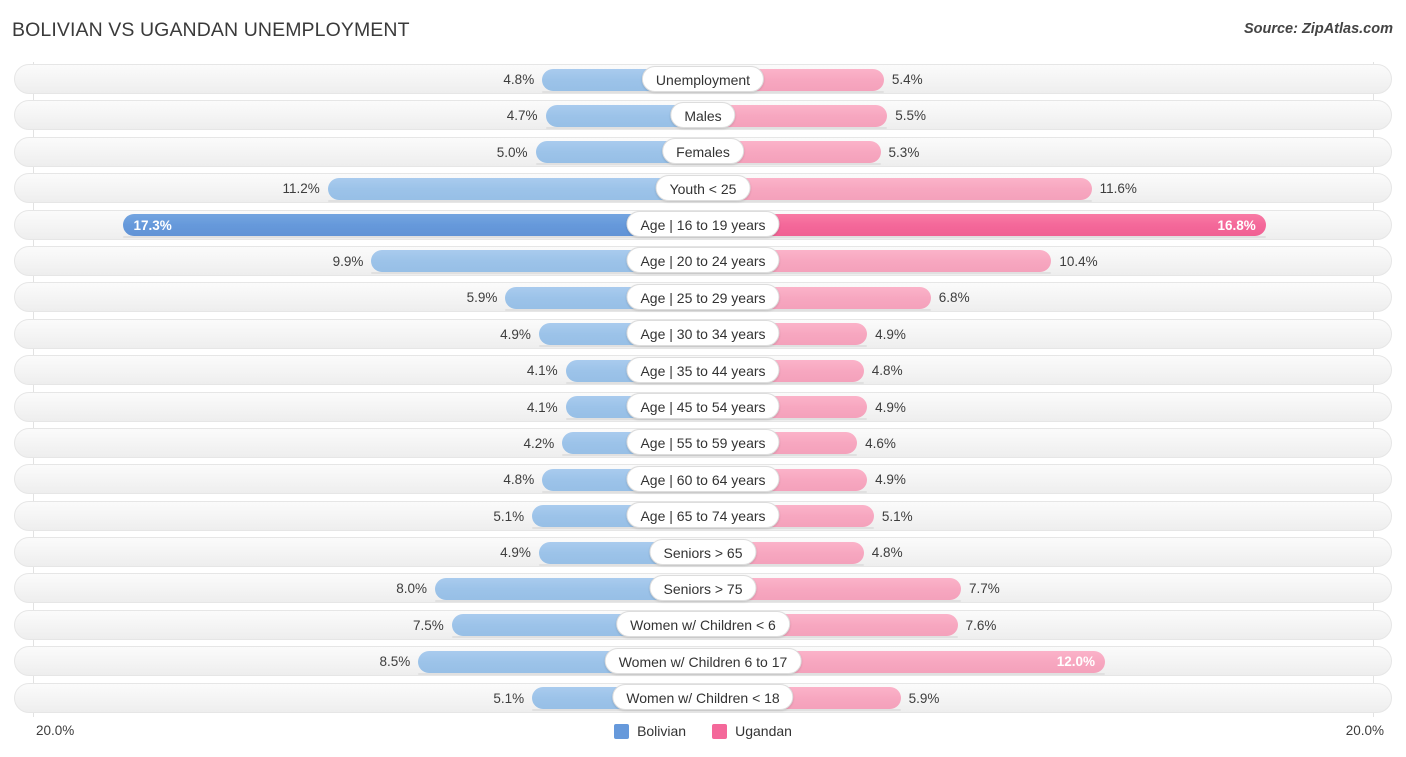  I want to click on row-label-pill: Age | 45 to 54 years, so click(703, 406).